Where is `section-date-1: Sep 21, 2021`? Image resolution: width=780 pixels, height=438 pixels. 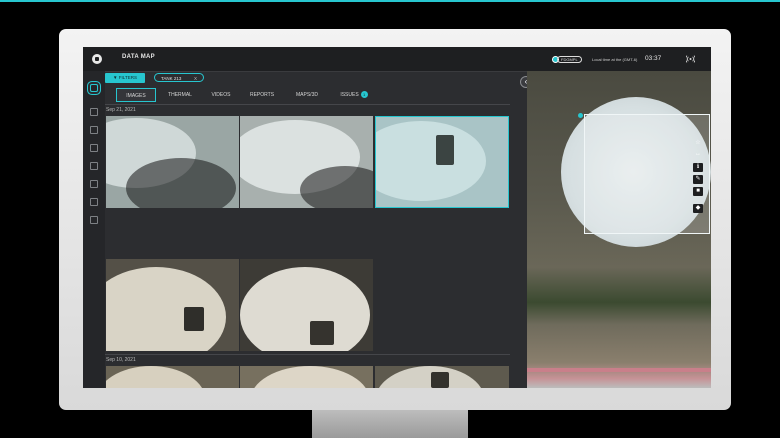 section-date-1: Sep 21, 2021 is located at coordinates (307, 109).